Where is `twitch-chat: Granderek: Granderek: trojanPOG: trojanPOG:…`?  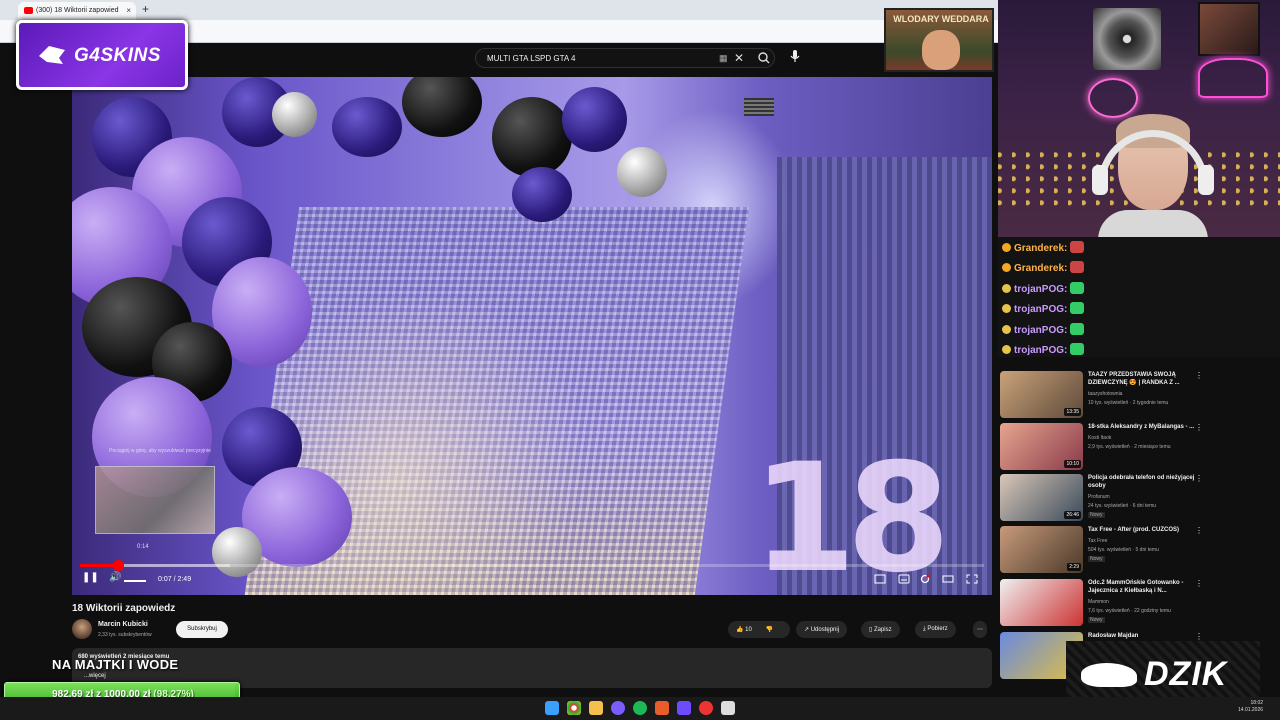 twitch-chat: Granderek: Granderek: trojanPOG: trojanPOG:… is located at coordinates (1139, 297).